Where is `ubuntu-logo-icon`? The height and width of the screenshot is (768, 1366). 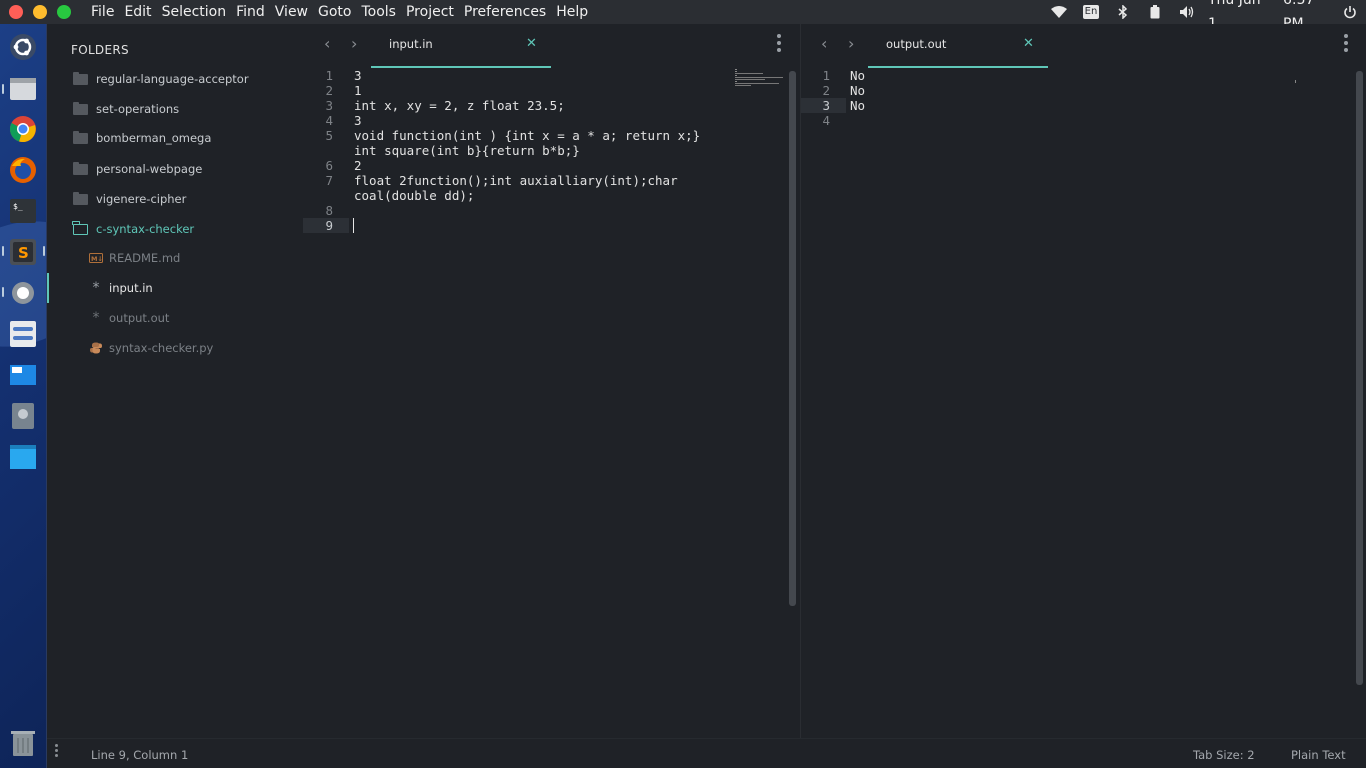 ubuntu-logo-icon is located at coordinates (23, 47).